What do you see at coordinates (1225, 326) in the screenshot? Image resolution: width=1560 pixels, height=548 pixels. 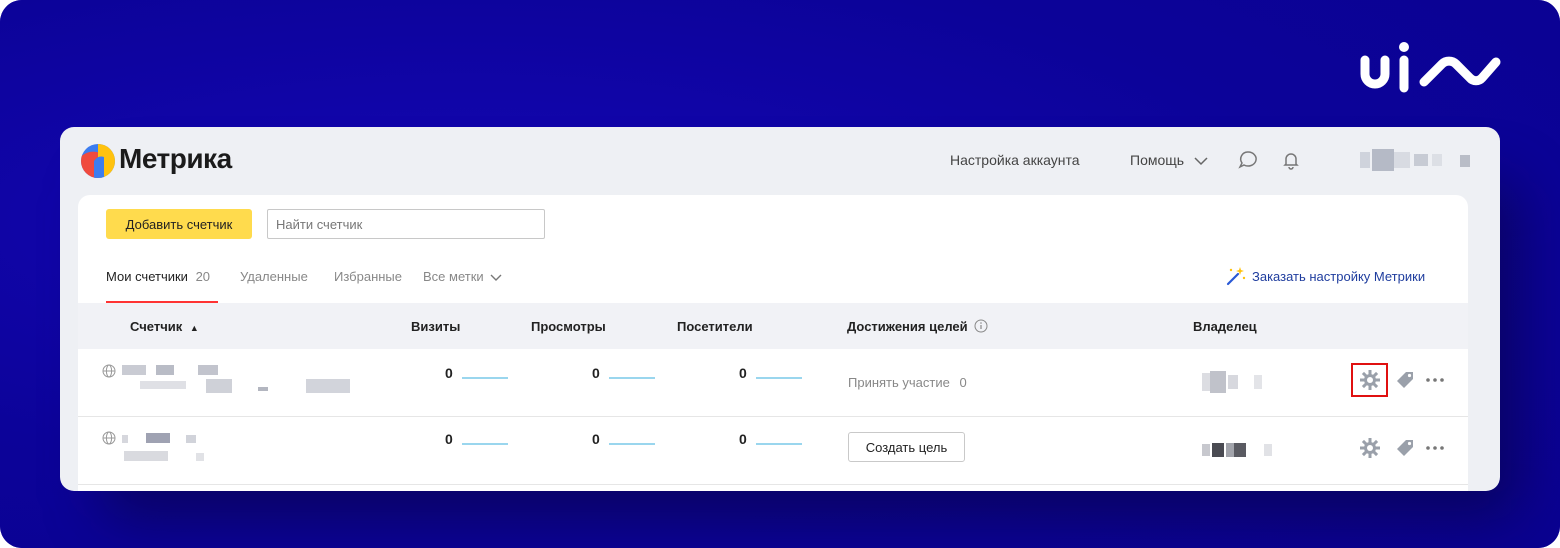 I see `column-owner: Владелец` at bounding box center [1225, 326].